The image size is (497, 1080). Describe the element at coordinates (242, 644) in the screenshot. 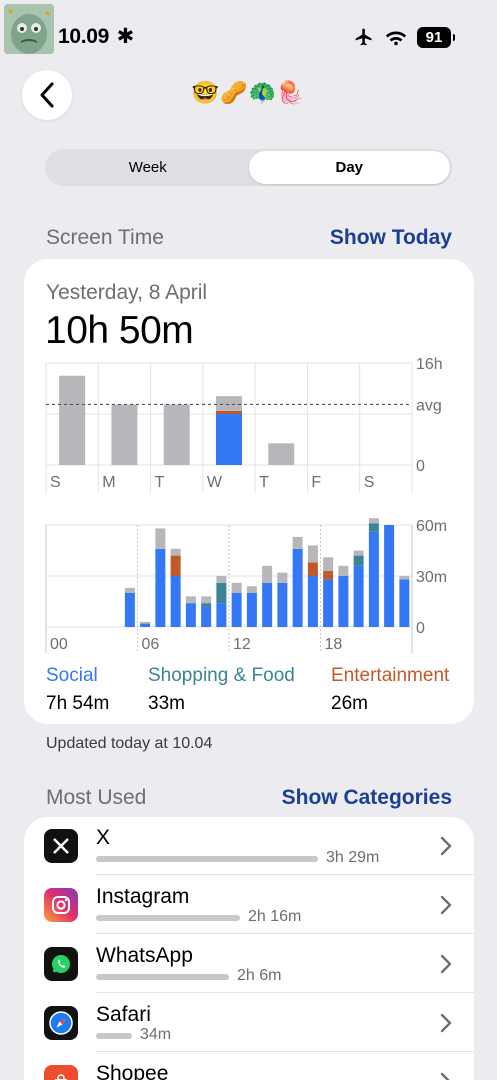

I see `hour-tick-label: 12` at that location.